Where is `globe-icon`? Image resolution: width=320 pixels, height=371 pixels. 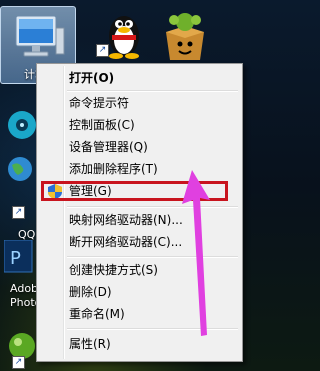 globe-icon is located at coordinates (21, 175).